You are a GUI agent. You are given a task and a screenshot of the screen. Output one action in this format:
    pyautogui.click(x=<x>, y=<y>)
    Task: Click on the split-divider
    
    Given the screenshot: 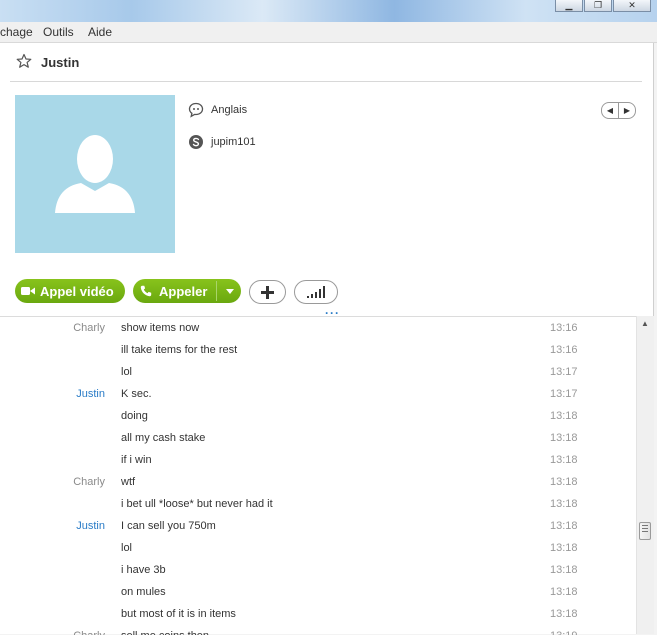 What is the action you would take?
    pyautogui.click(x=216, y=291)
    